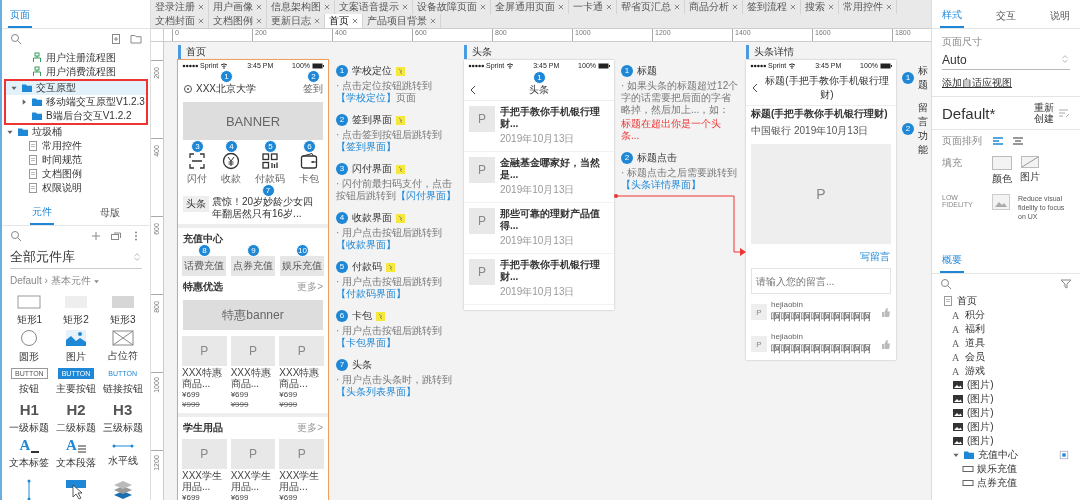  Describe the element at coordinates (875, 257) in the screenshot. I see `write-comment-link: 写留言` at that location.